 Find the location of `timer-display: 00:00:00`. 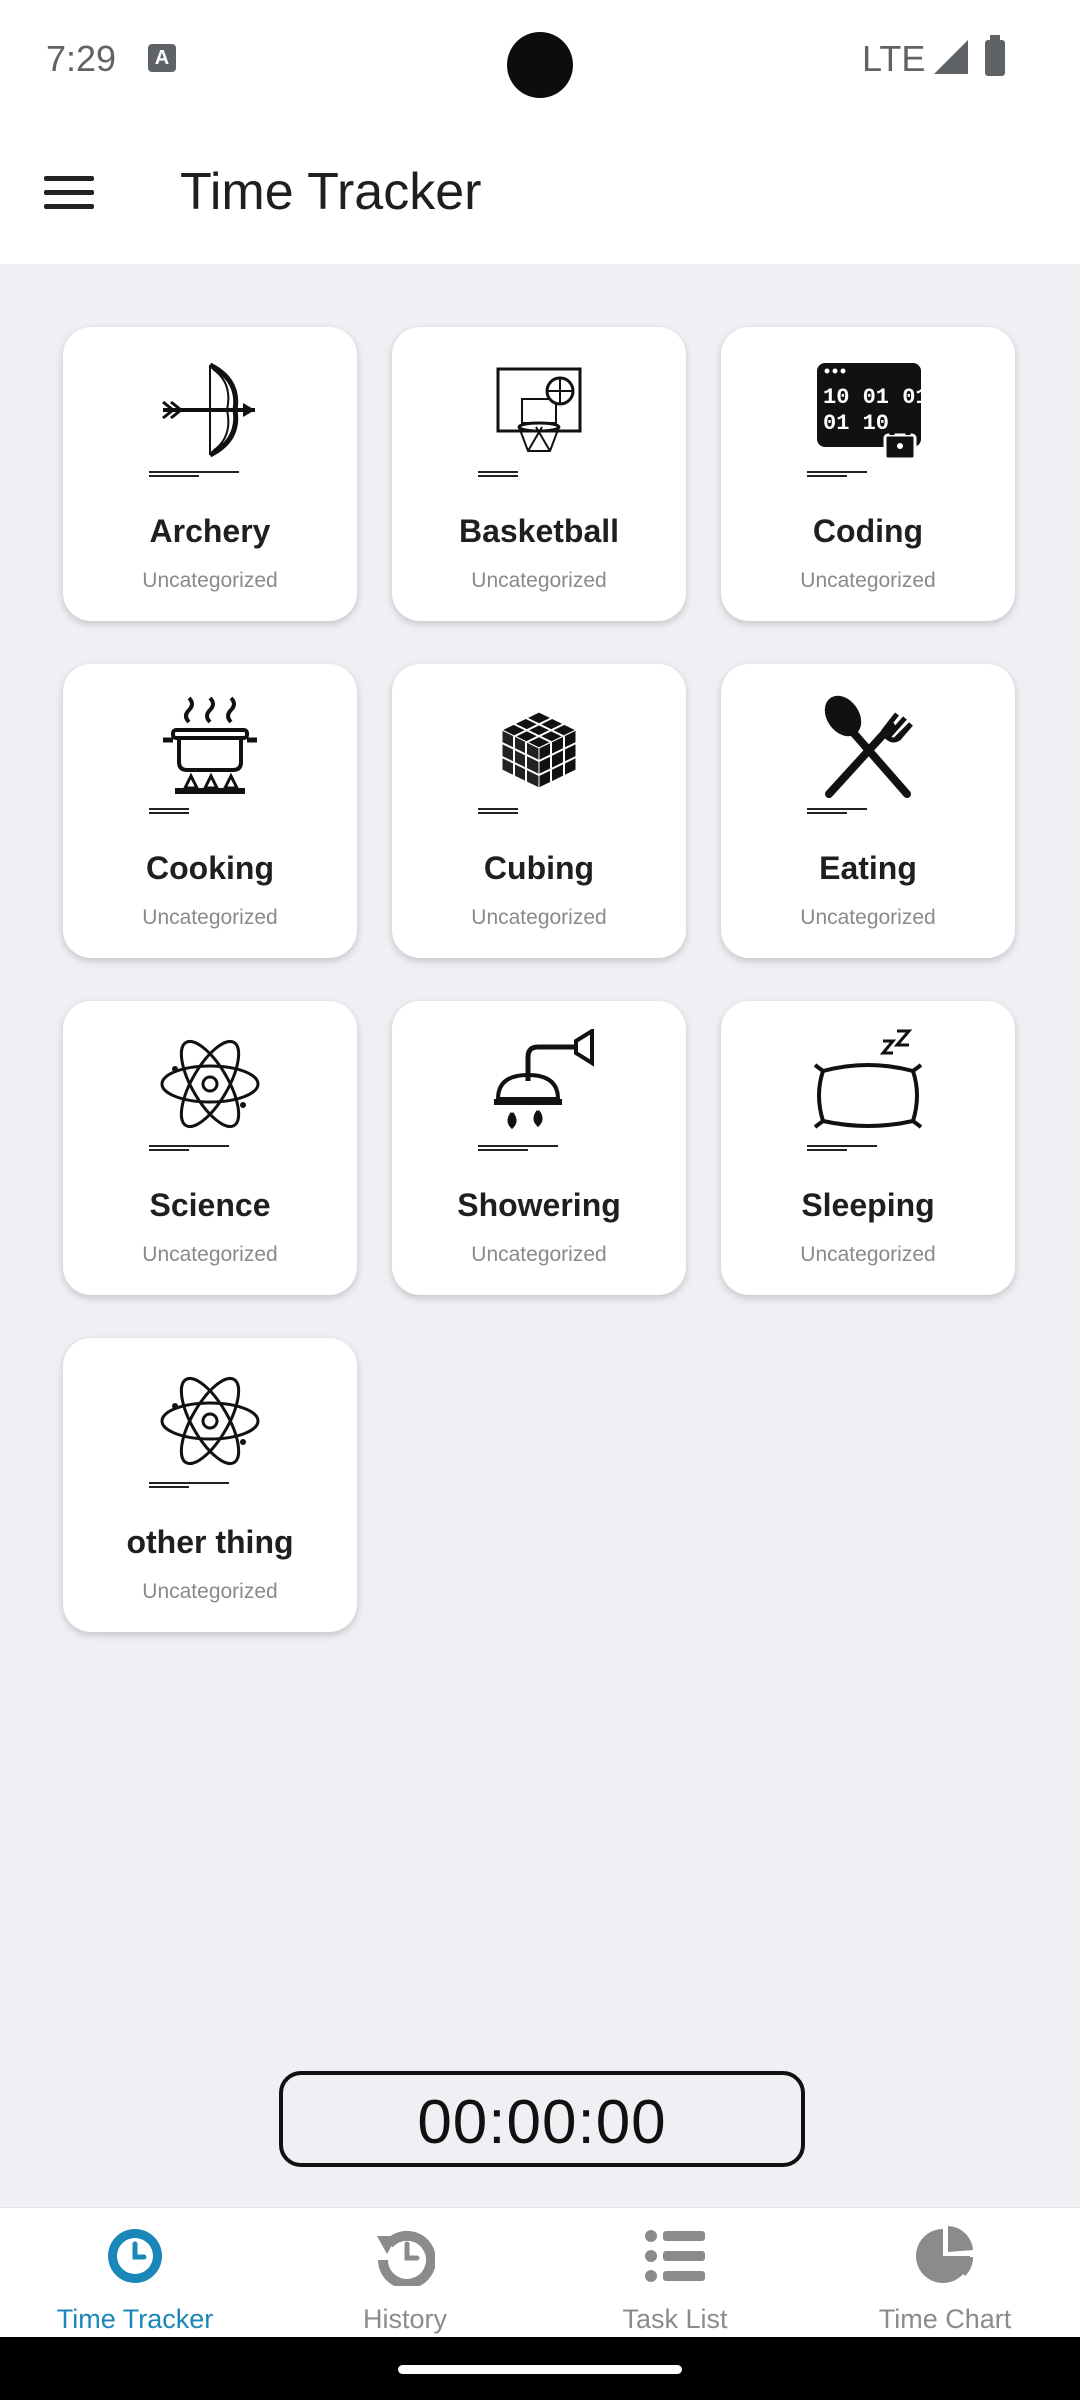

timer-display: 00:00:00 is located at coordinates (542, 2119).